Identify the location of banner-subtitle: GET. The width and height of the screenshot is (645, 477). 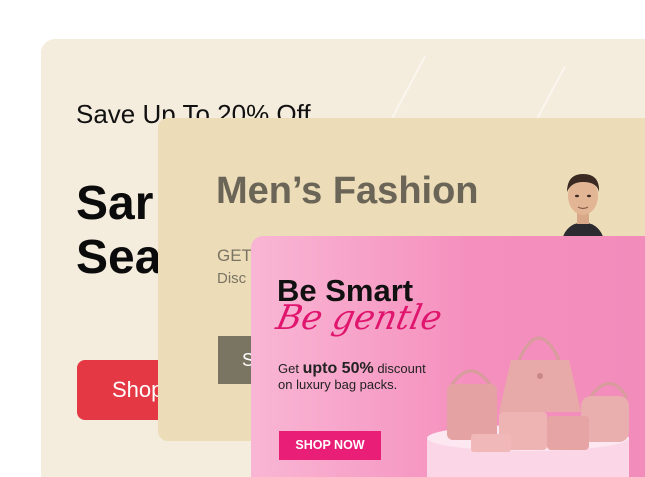
(234, 255).